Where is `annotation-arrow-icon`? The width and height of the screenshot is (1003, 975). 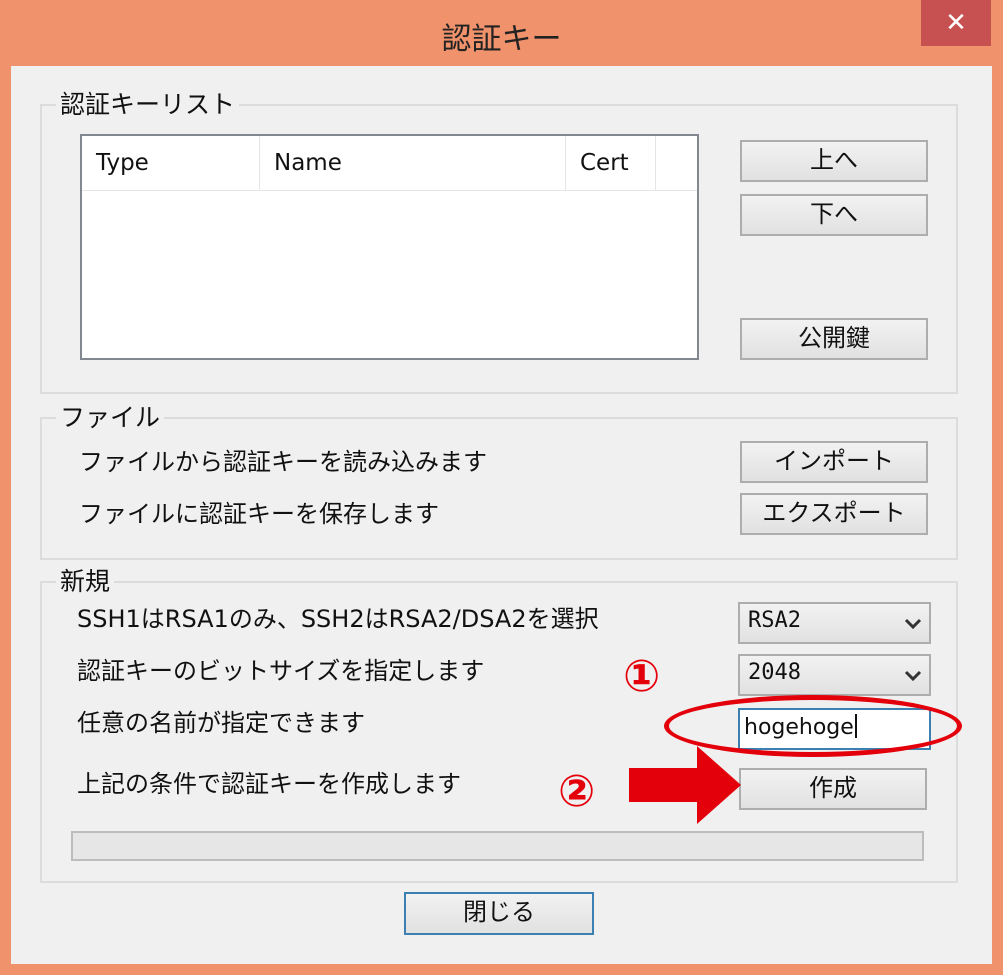 annotation-arrow-icon is located at coordinates (685, 785).